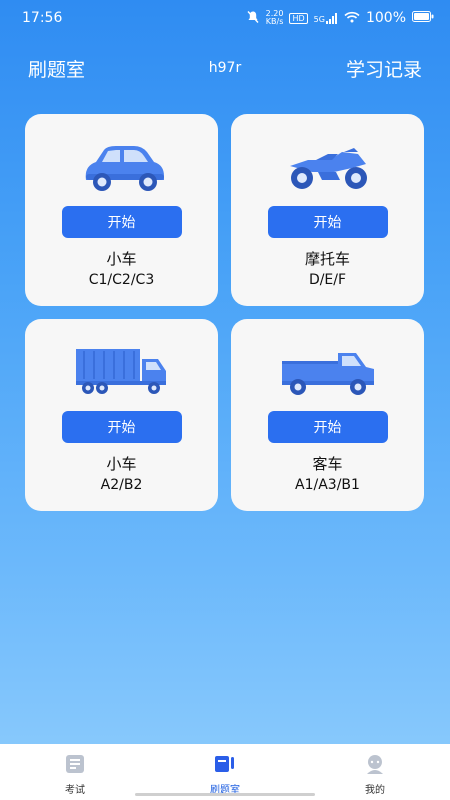 Image resolution: width=450 pixels, height=800 pixels. Describe the element at coordinates (121, 222) in the screenshot. I see `start-button-car: 开始` at that location.